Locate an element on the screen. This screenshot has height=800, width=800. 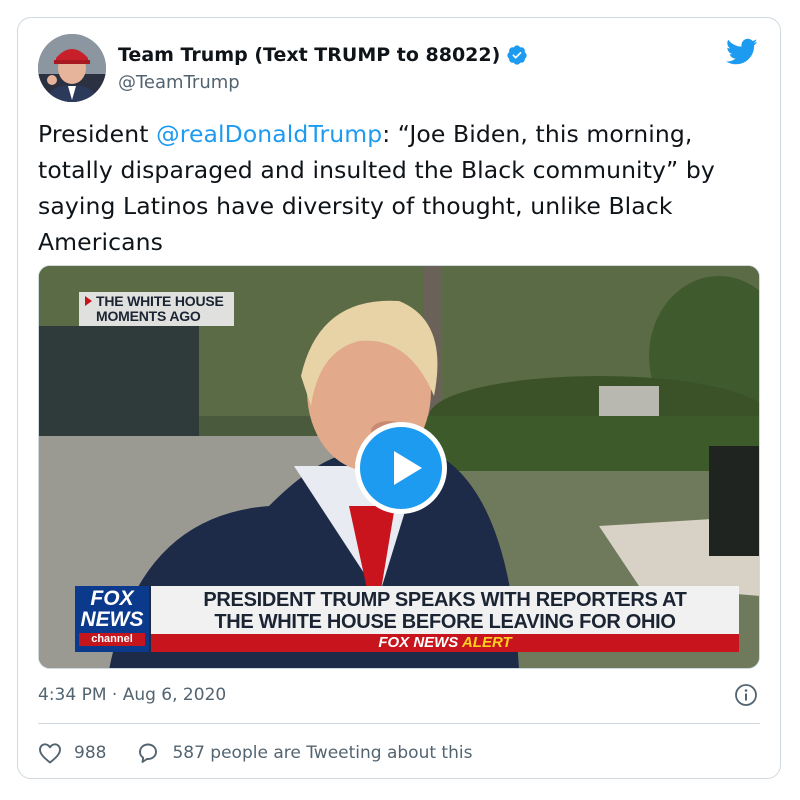
display-name-row: Team Trump (Text TRUMP to 88022) is located at coordinates (323, 55).